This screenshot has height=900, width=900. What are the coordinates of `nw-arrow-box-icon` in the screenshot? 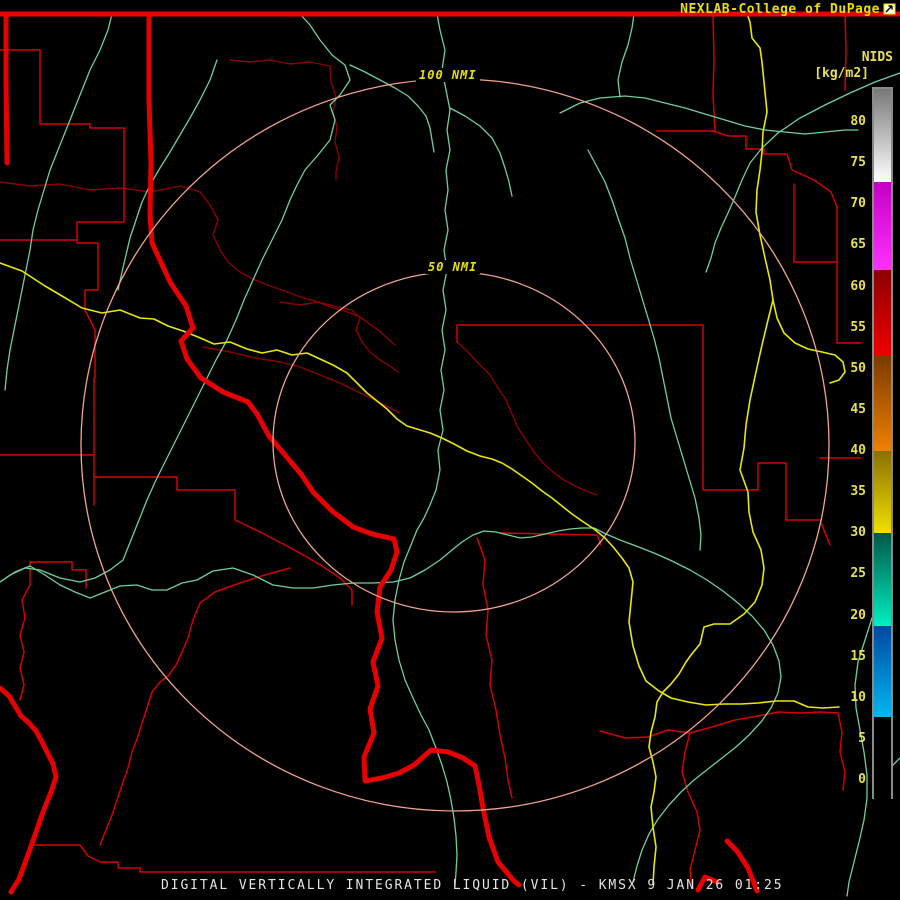 It's located at (889, 9).